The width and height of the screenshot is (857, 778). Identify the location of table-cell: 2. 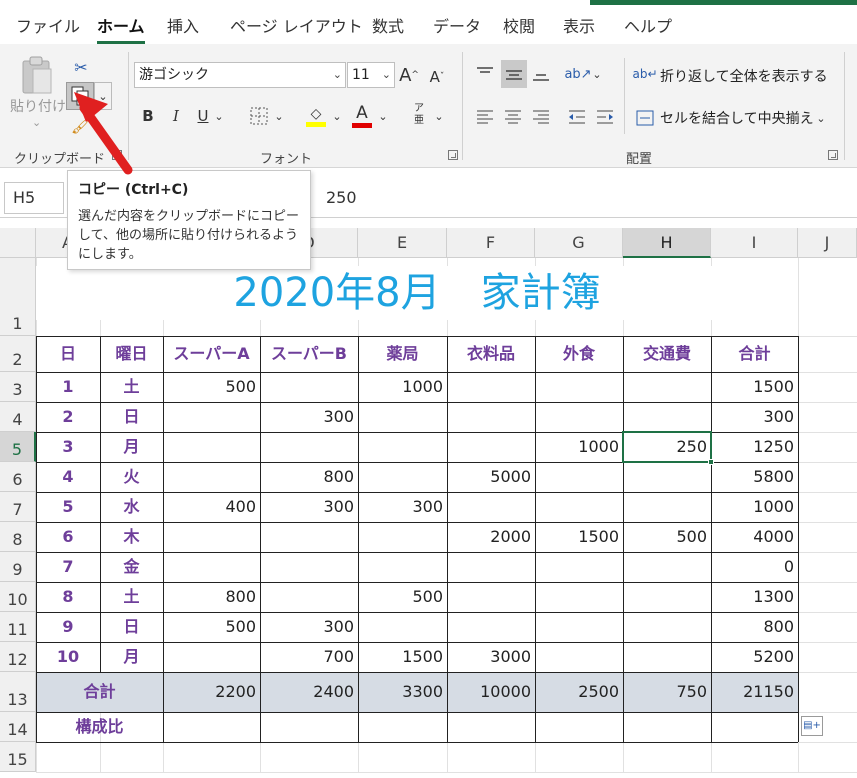
(68, 417).